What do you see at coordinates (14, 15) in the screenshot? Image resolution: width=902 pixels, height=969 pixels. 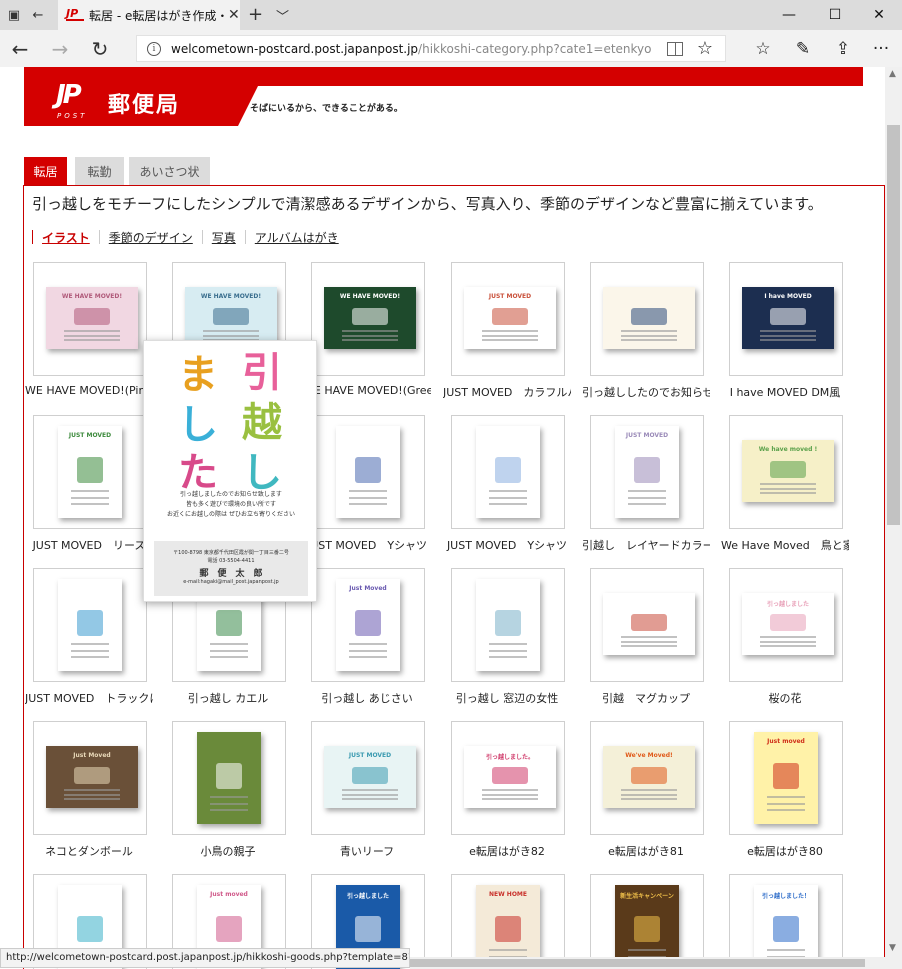 I see `tab-actions-icon: ▣` at bounding box center [14, 15].